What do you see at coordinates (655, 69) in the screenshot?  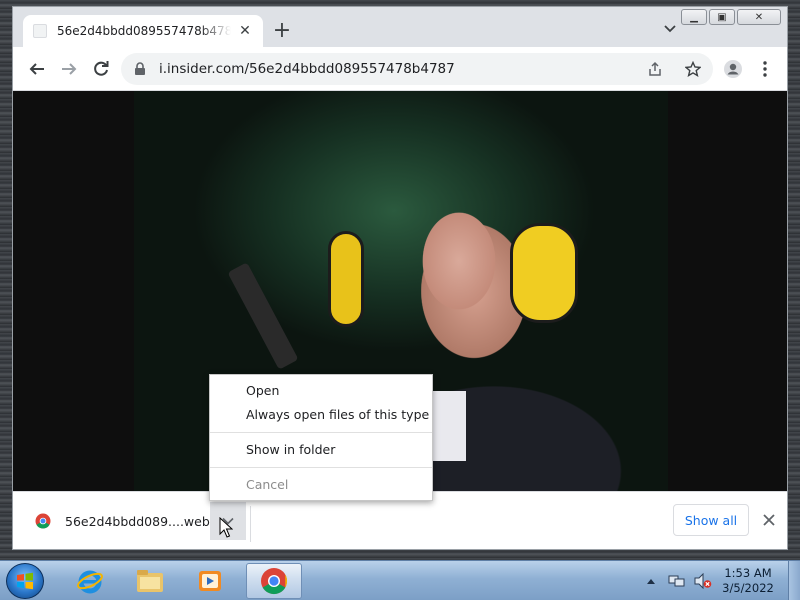 I see `share-icon` at bounding box center [655, 69].